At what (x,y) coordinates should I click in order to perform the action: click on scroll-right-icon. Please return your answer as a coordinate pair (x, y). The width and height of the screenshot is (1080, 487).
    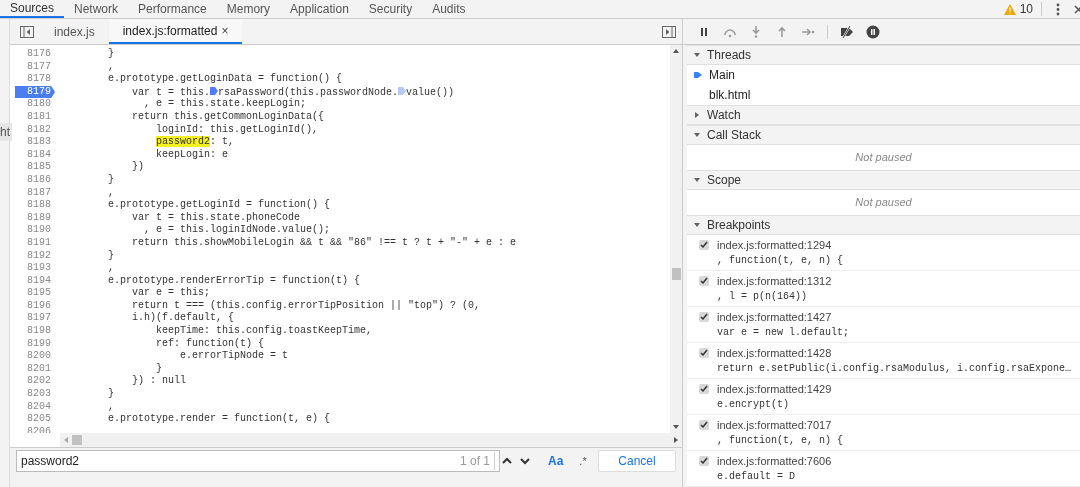
    Looking at the image, I should click on (676, 440).